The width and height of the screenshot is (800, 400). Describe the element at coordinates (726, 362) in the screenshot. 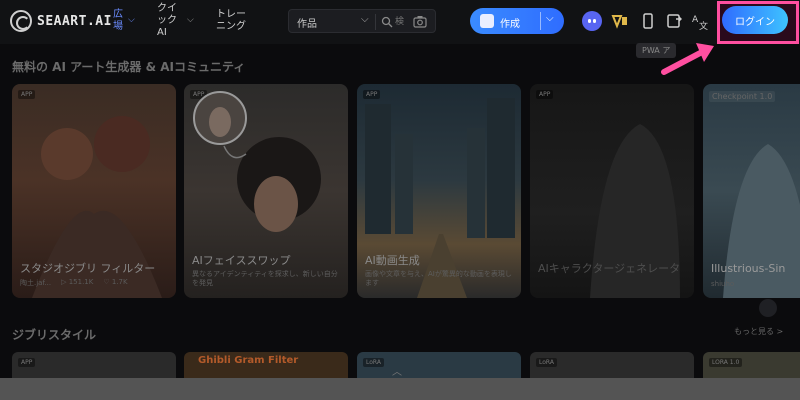

I see `badge: LORA 1.0` at that location.